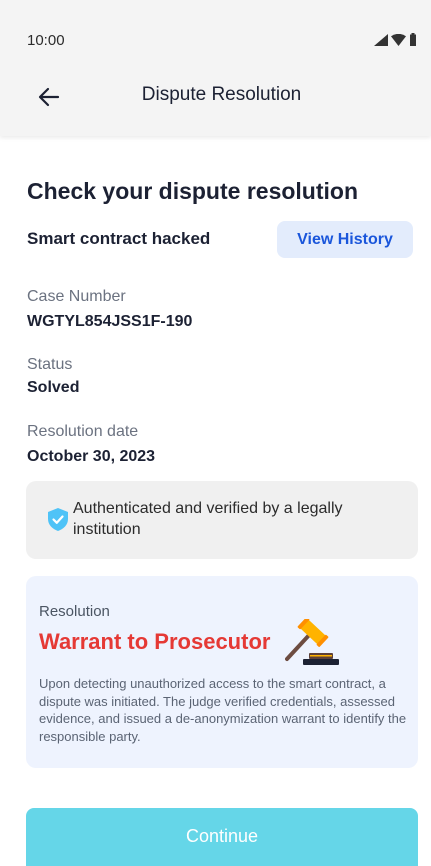 The image size is (431, 866). I want to click on continue-button: Continue, so click(222, 837).